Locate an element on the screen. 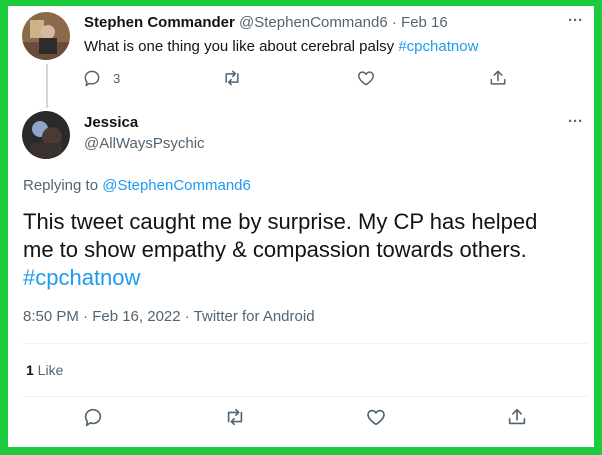 The height and width of the screenshot is (455, 602). avatar-stephen is located at coordinates (46, 36).